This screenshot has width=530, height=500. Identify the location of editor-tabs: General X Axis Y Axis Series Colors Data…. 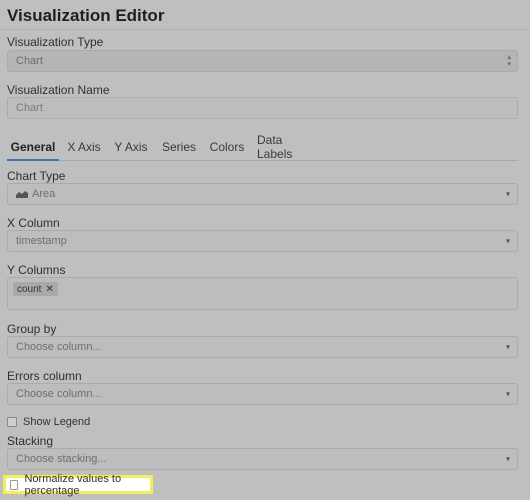
(262, 147).